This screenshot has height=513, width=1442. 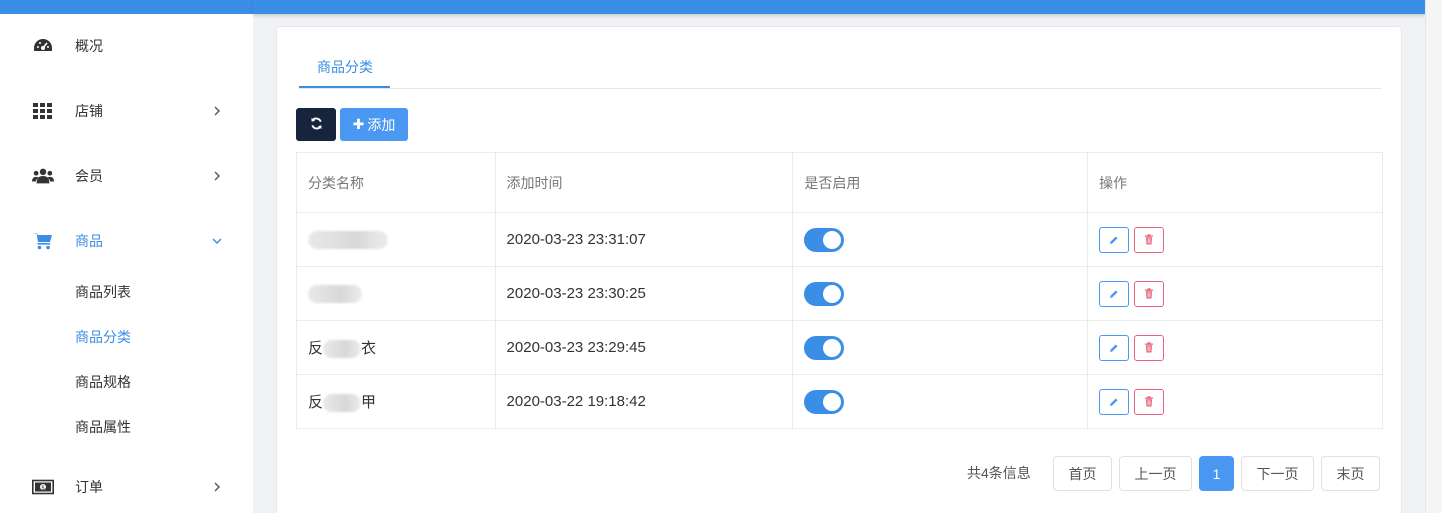 What do you see at coordinates (103, 292) in the screenshot?
I see `sidebar-subitem-goods-list: 商品列表` at bounding box center [103, 292].